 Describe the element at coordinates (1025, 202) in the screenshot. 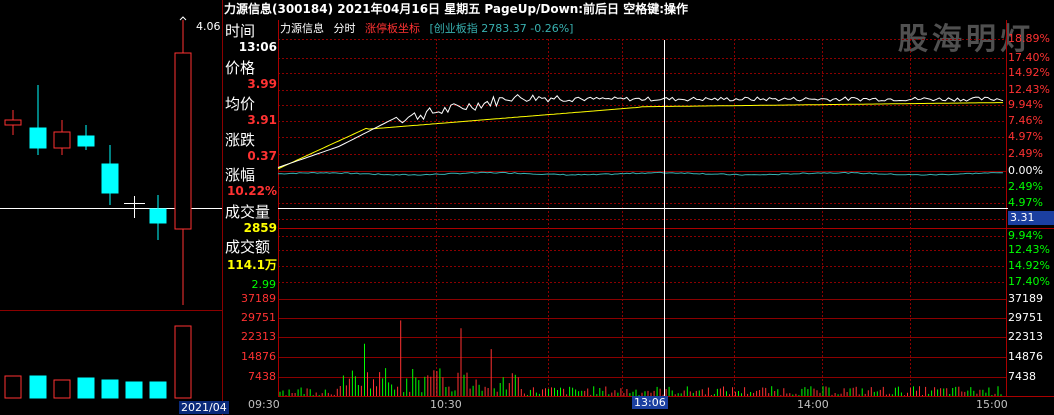

I see `axis-label-down: 4.97%` at that location.